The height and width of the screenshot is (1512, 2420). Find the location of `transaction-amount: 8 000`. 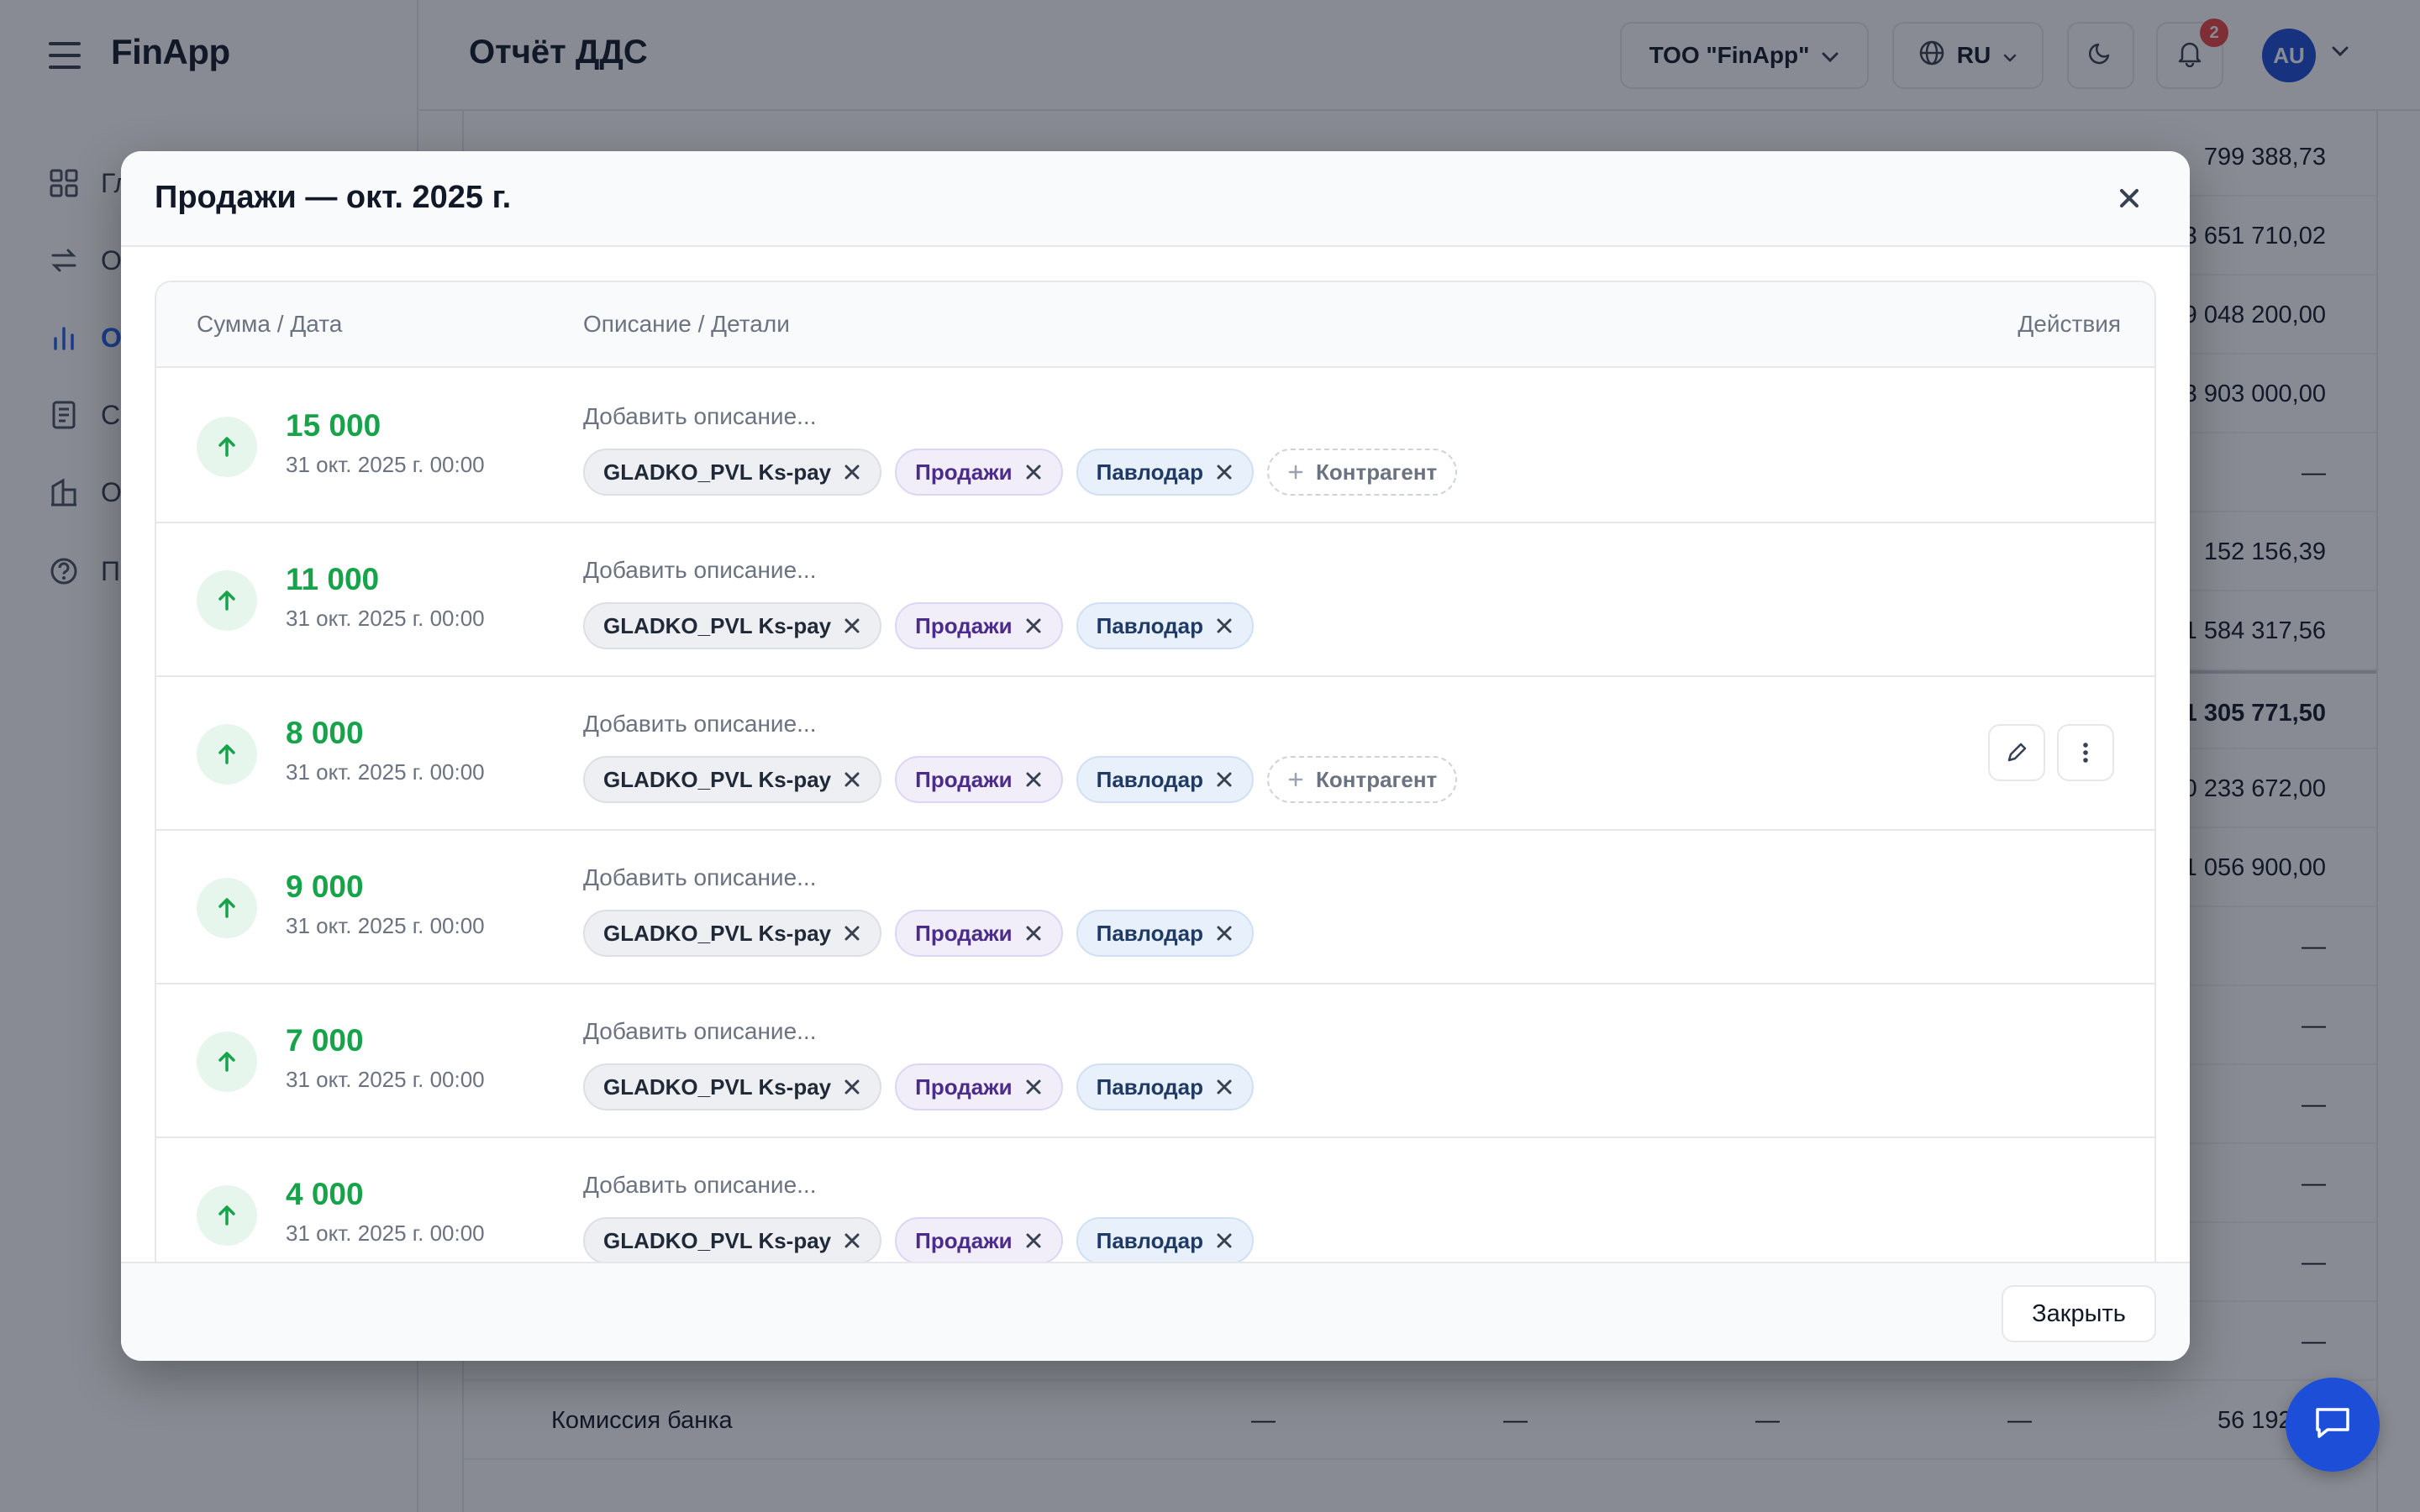

transaction-amount: 8 000 is located at coordinates (325, 733).